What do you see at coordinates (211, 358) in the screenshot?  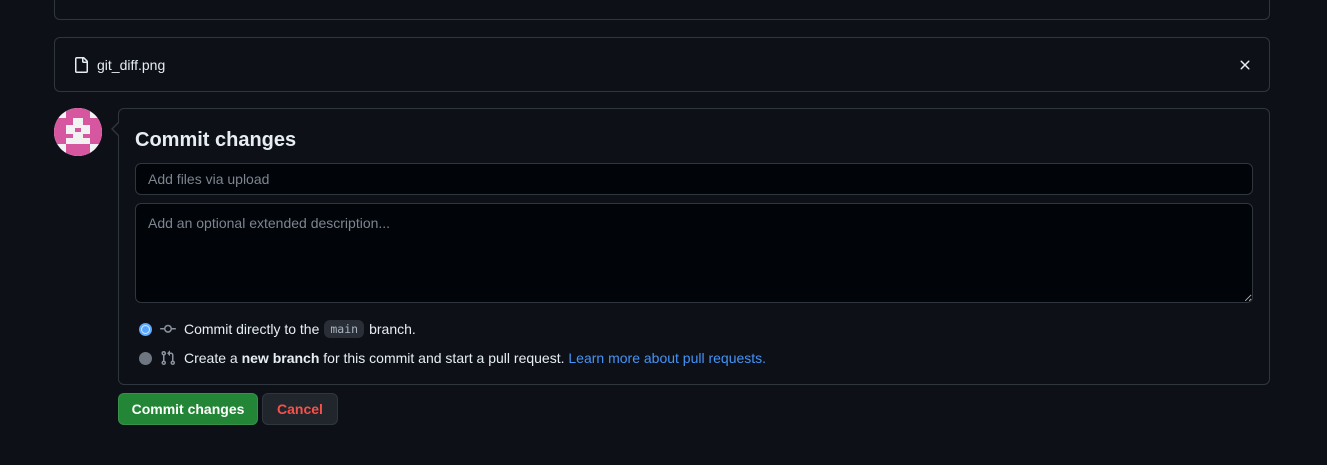 I see `new-branch-text-before: Create a` at bounding box center [211, 358].